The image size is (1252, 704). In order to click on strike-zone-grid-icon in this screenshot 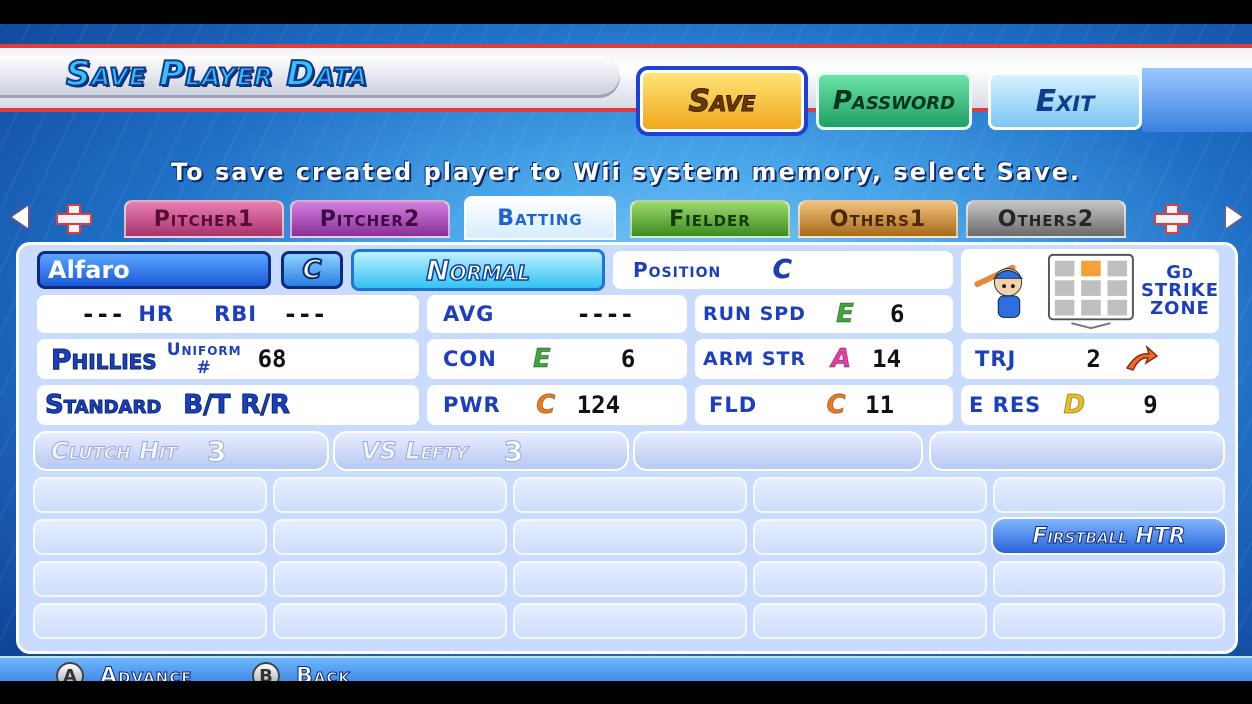, I will do `click(1091, 291)`.